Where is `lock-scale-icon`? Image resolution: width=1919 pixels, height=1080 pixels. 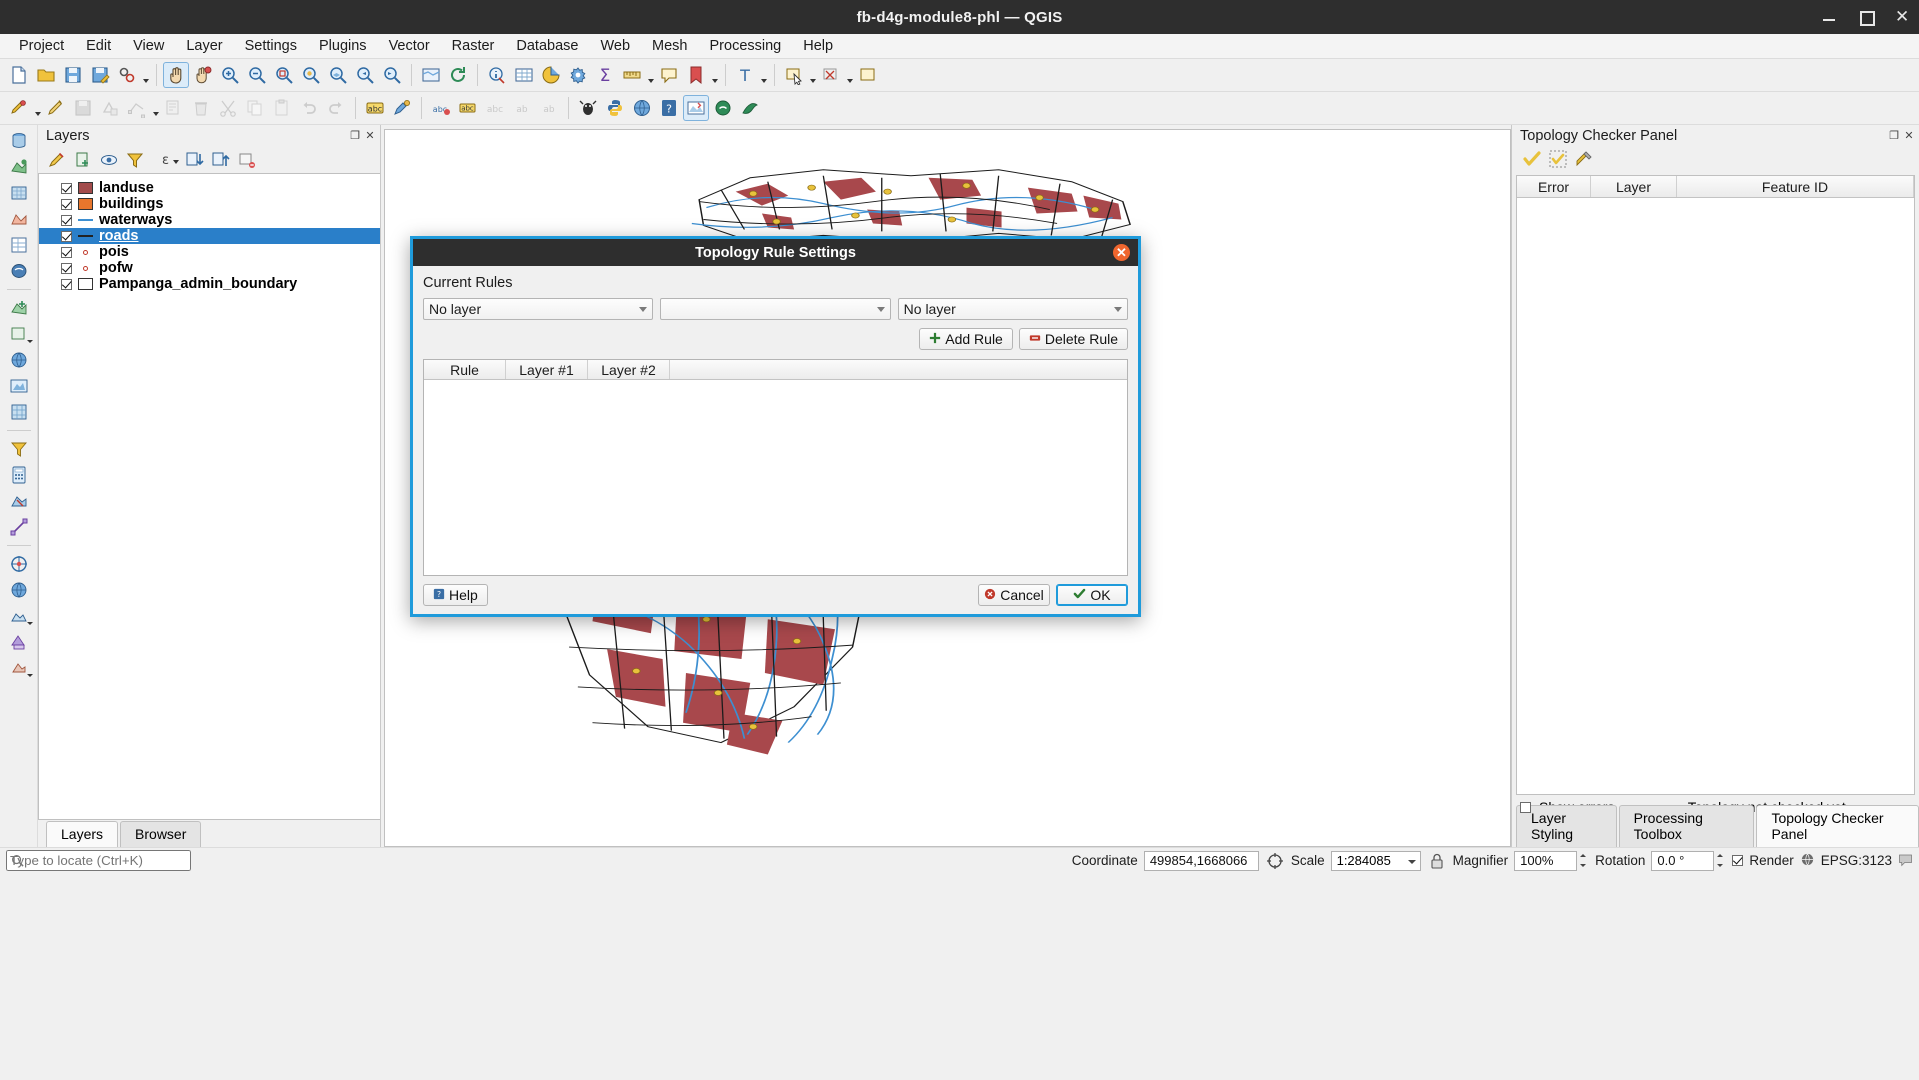 lock-scale-icon is located at coordinates (1437, 861).